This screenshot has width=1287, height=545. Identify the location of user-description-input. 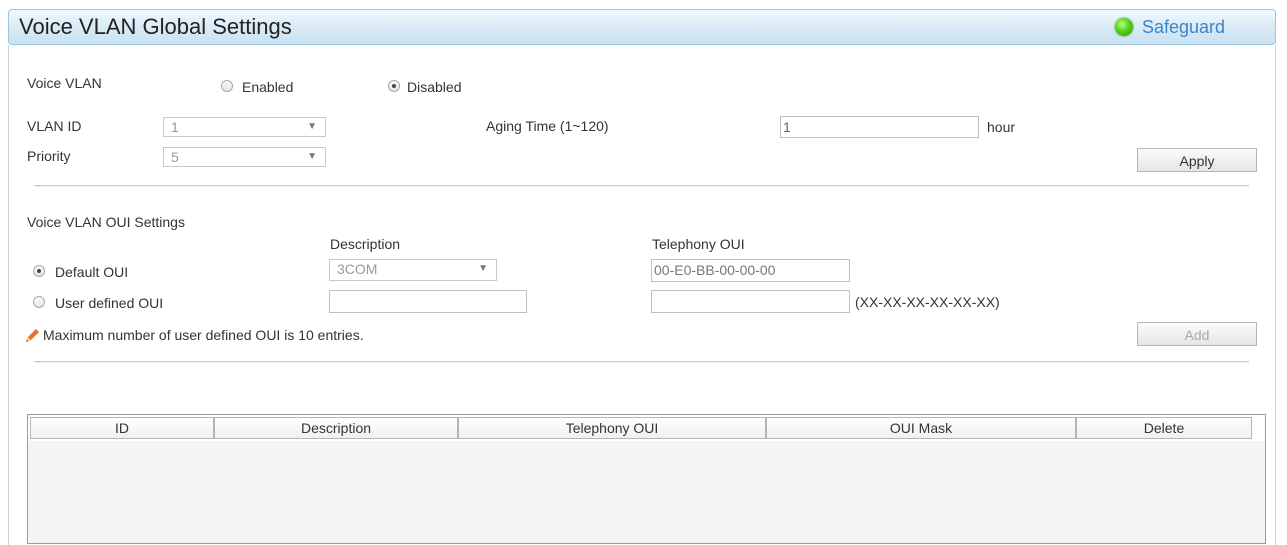
(428, 301).